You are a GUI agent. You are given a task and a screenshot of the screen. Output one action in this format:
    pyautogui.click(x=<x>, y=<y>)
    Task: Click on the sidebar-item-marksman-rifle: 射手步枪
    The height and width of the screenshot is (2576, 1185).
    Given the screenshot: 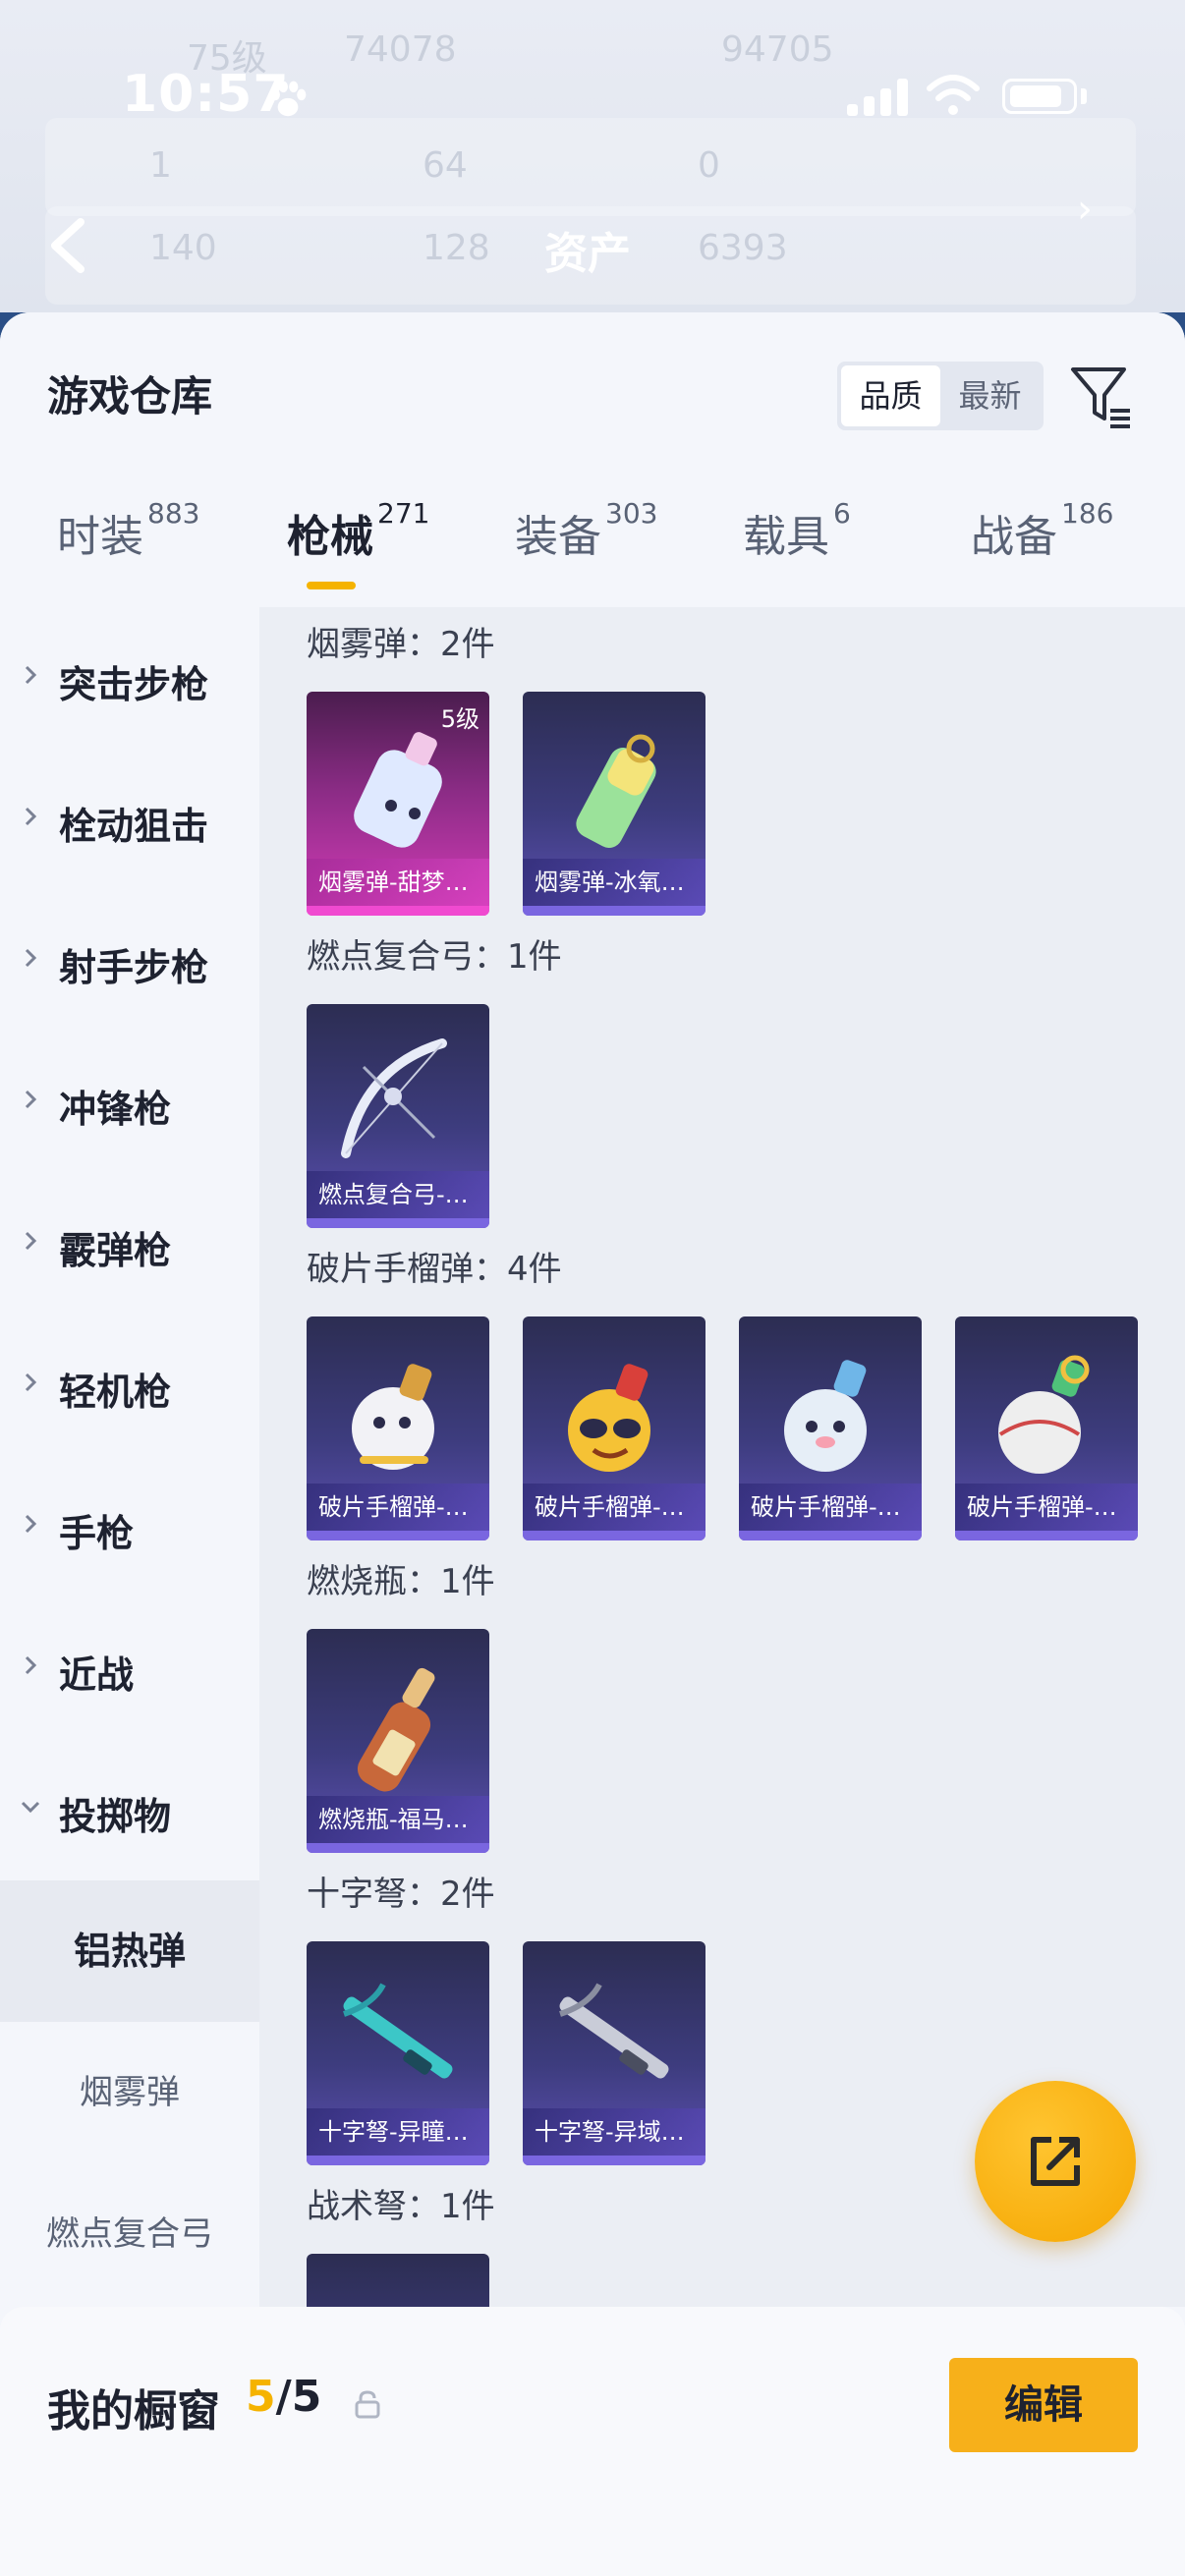 What is the action you would take?
    pyautogui.click(x=130, y=961)
    